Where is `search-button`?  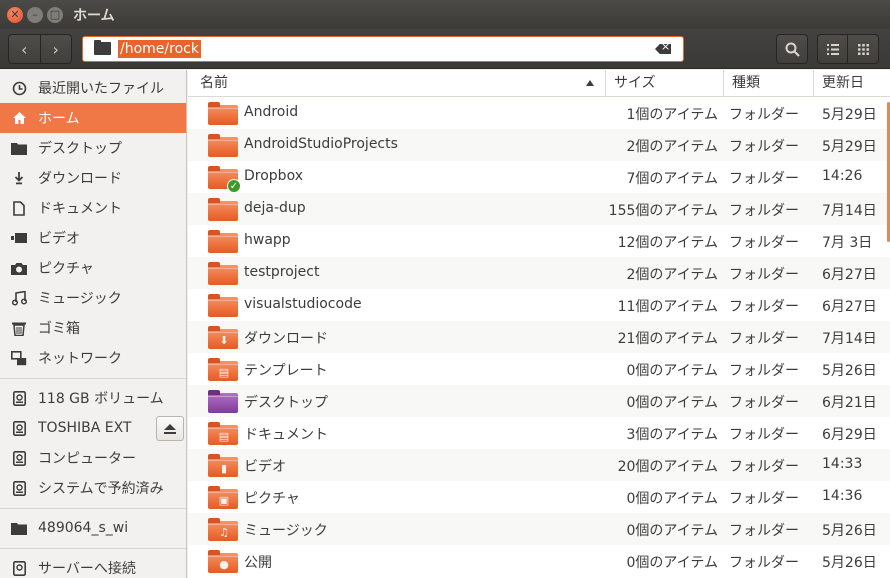
search-button is located at coordinates (792, 49).